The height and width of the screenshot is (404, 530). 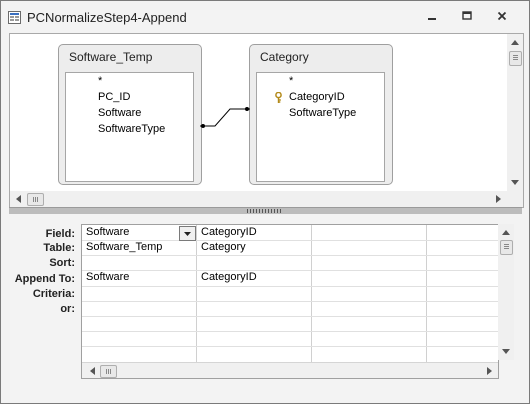 What do you see at coordinates (53, 294) in the screenshot?
I see `row-label-criteria: Criteria:` at bounding box center [53, 294].